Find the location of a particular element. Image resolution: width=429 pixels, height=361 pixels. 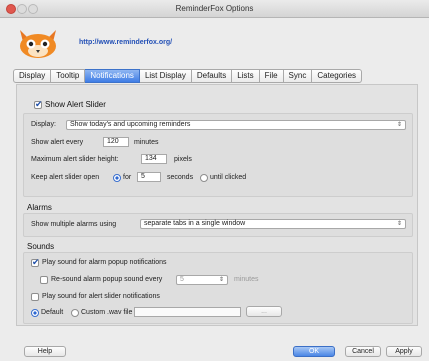

resound-checkbox is located at coordinates (44, 280).